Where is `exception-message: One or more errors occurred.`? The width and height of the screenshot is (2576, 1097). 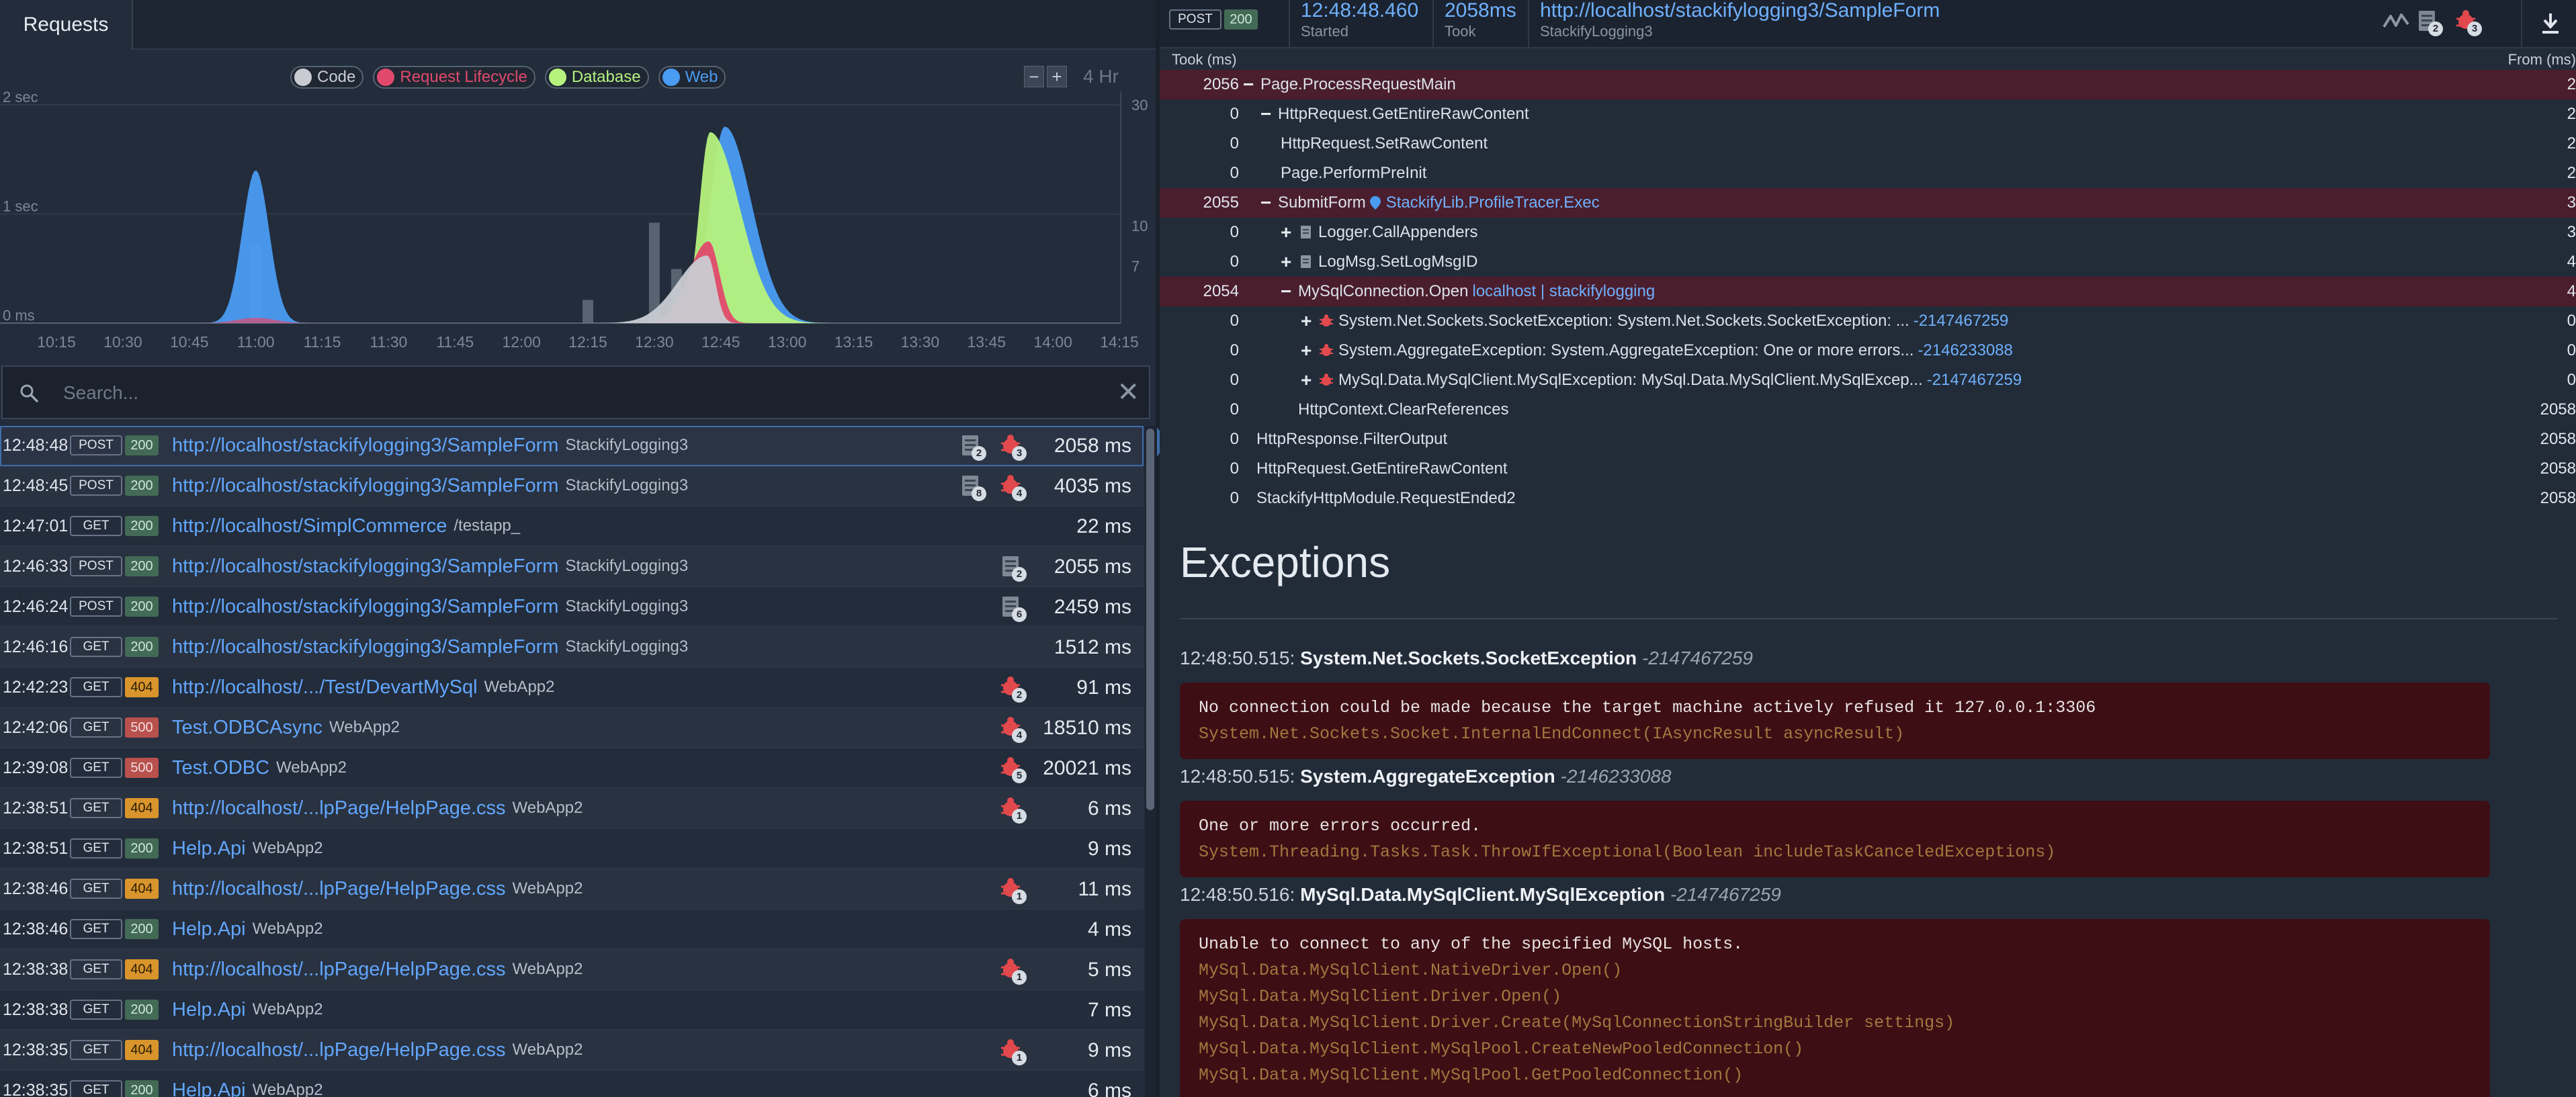 exception-message: One or more errors occurred. is located at coordinates (1340, 826).